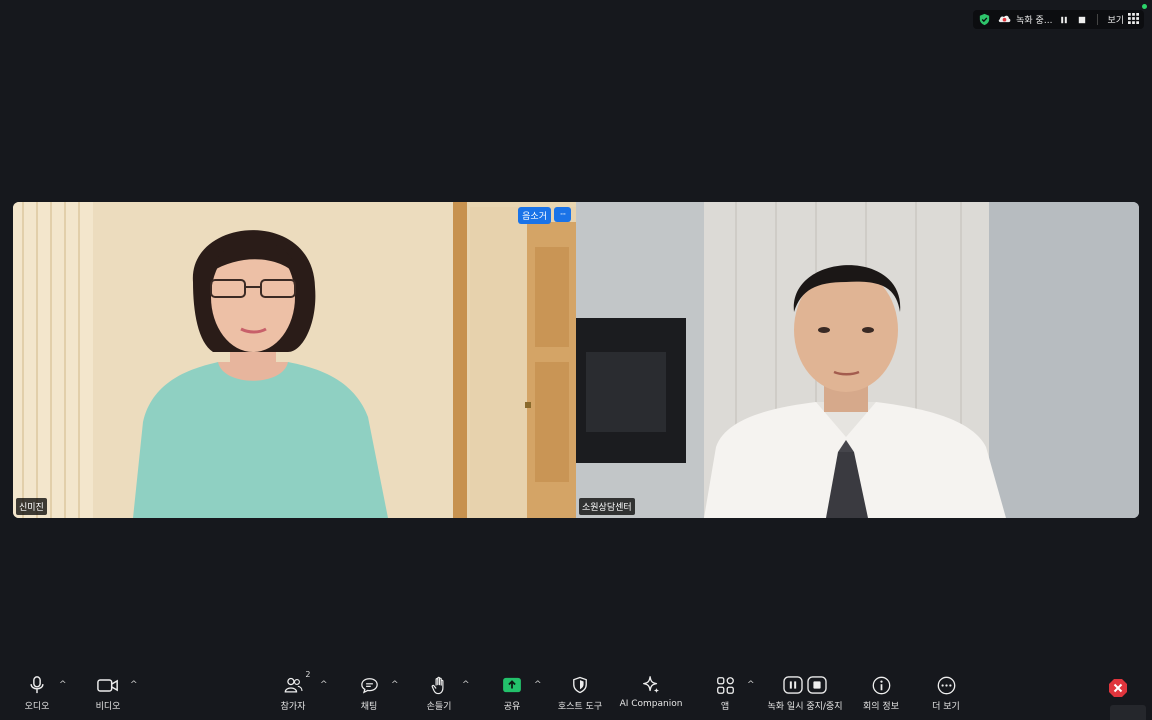 This screenshot has width=1152, height=720. What do you see at coordinates (1098, 19) in the screenshot?
I see `divider` at bounding box center [1098, 19].